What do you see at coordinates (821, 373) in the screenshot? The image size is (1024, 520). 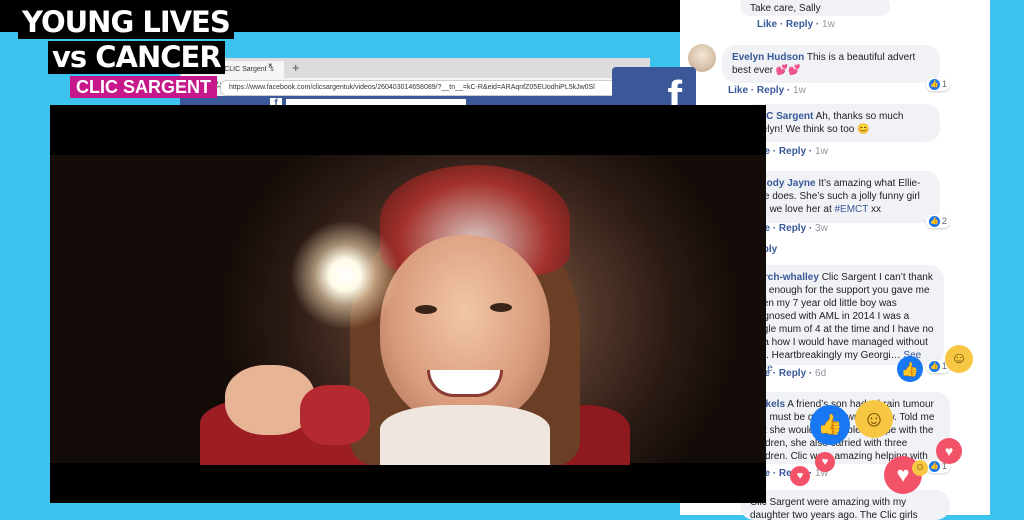 I see `comment-time: 6d` at bounding box center [821, 373].